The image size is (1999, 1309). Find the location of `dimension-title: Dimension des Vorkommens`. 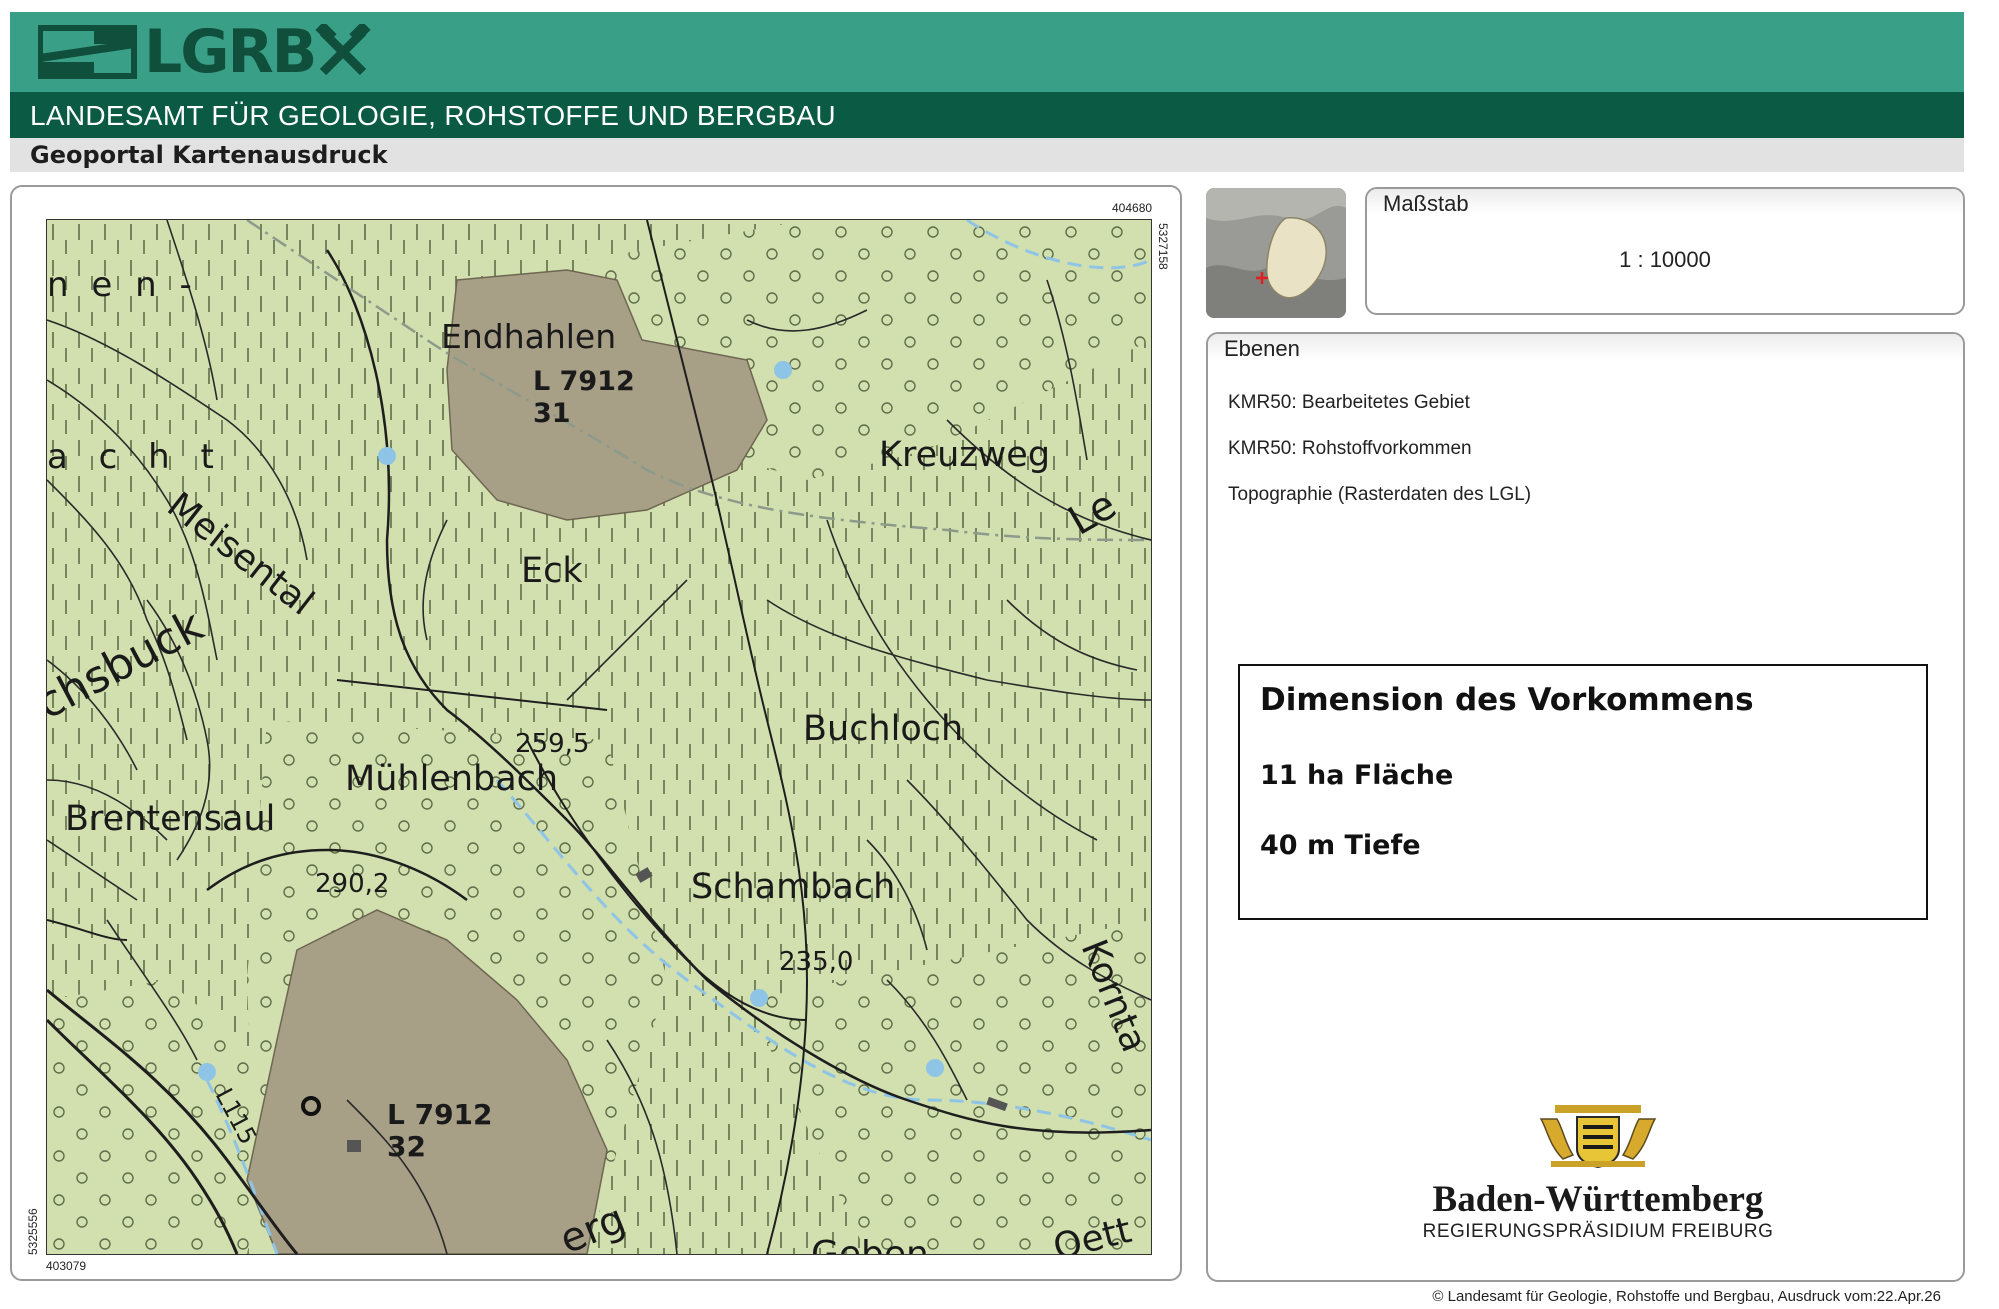

dimension-title: Dimension des Vorkommens is located at coordinates (1507, 700).